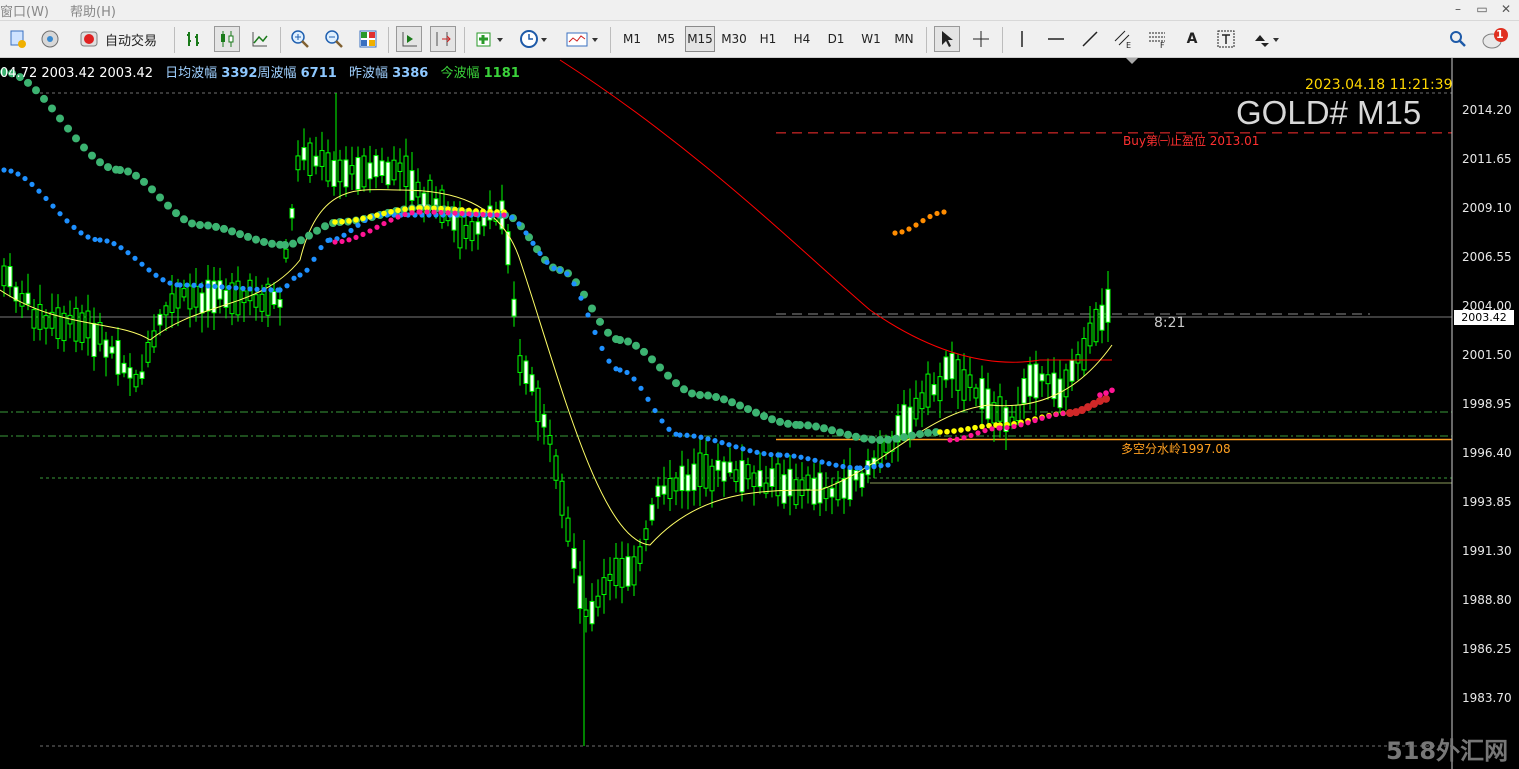 The width and height of the screenshot is (1519, 769). Describe the element at coordinates (260, 39) in the screenshot. I see `line-chart-icon` at that location.